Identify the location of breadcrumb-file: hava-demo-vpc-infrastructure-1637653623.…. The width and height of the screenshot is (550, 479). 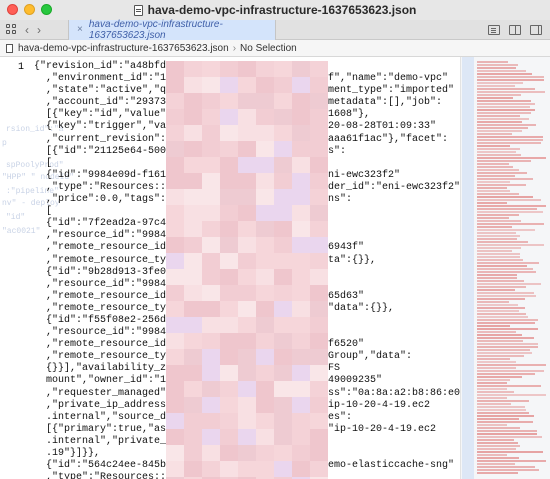
(123, 48).